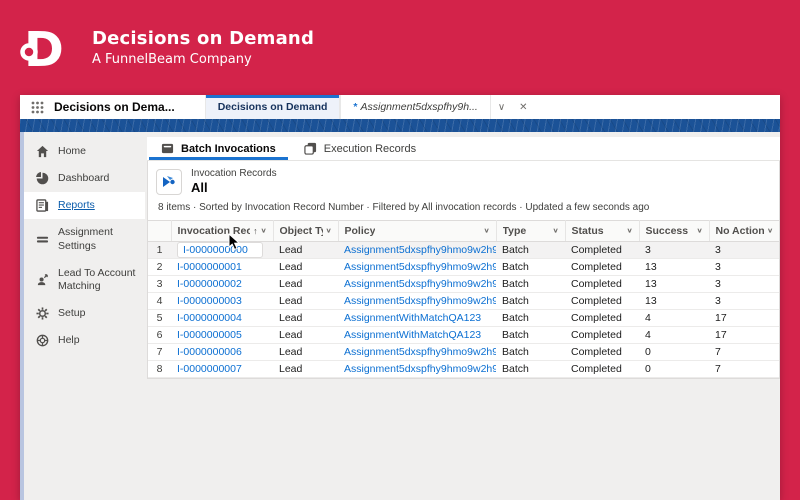  Describe the element at coordinates (463, 179) in the screenshot. I see `list-view-header: Invocation Records All` at that location.